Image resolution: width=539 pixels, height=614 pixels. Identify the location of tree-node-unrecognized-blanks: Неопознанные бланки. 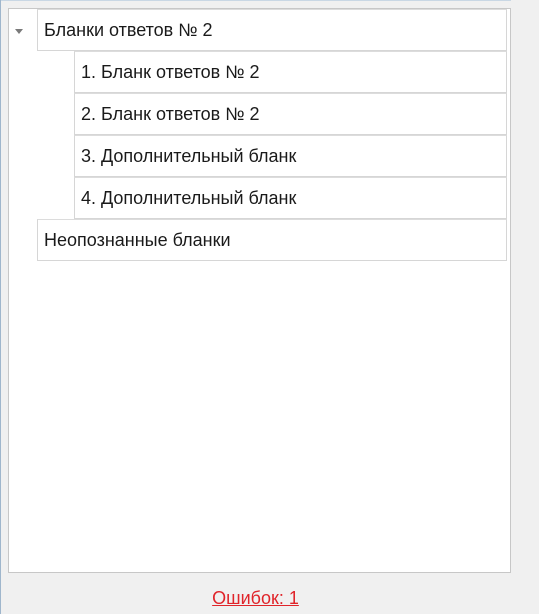
(272, 240).